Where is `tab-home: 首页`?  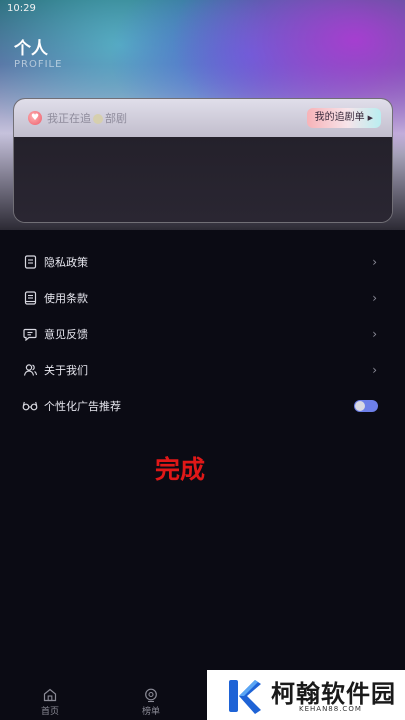
tab-home: 首页 is located at coordinates (50, 702).